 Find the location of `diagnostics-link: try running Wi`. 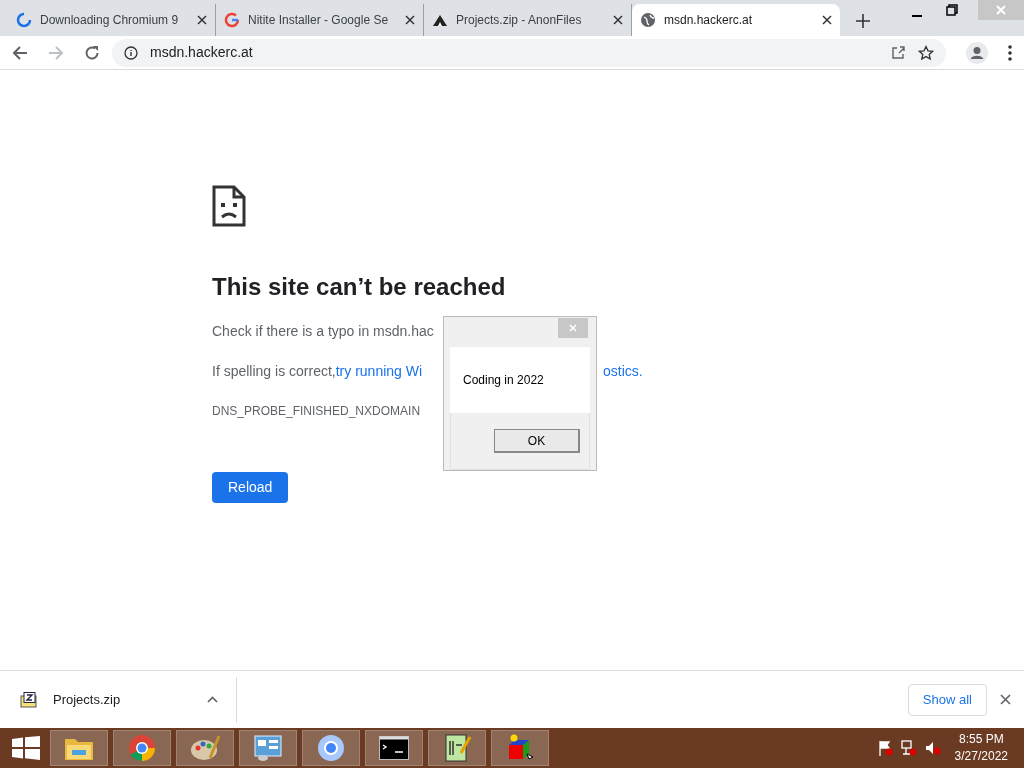

diagnostics-link: try running Wi is located at coordinates (379, 371).